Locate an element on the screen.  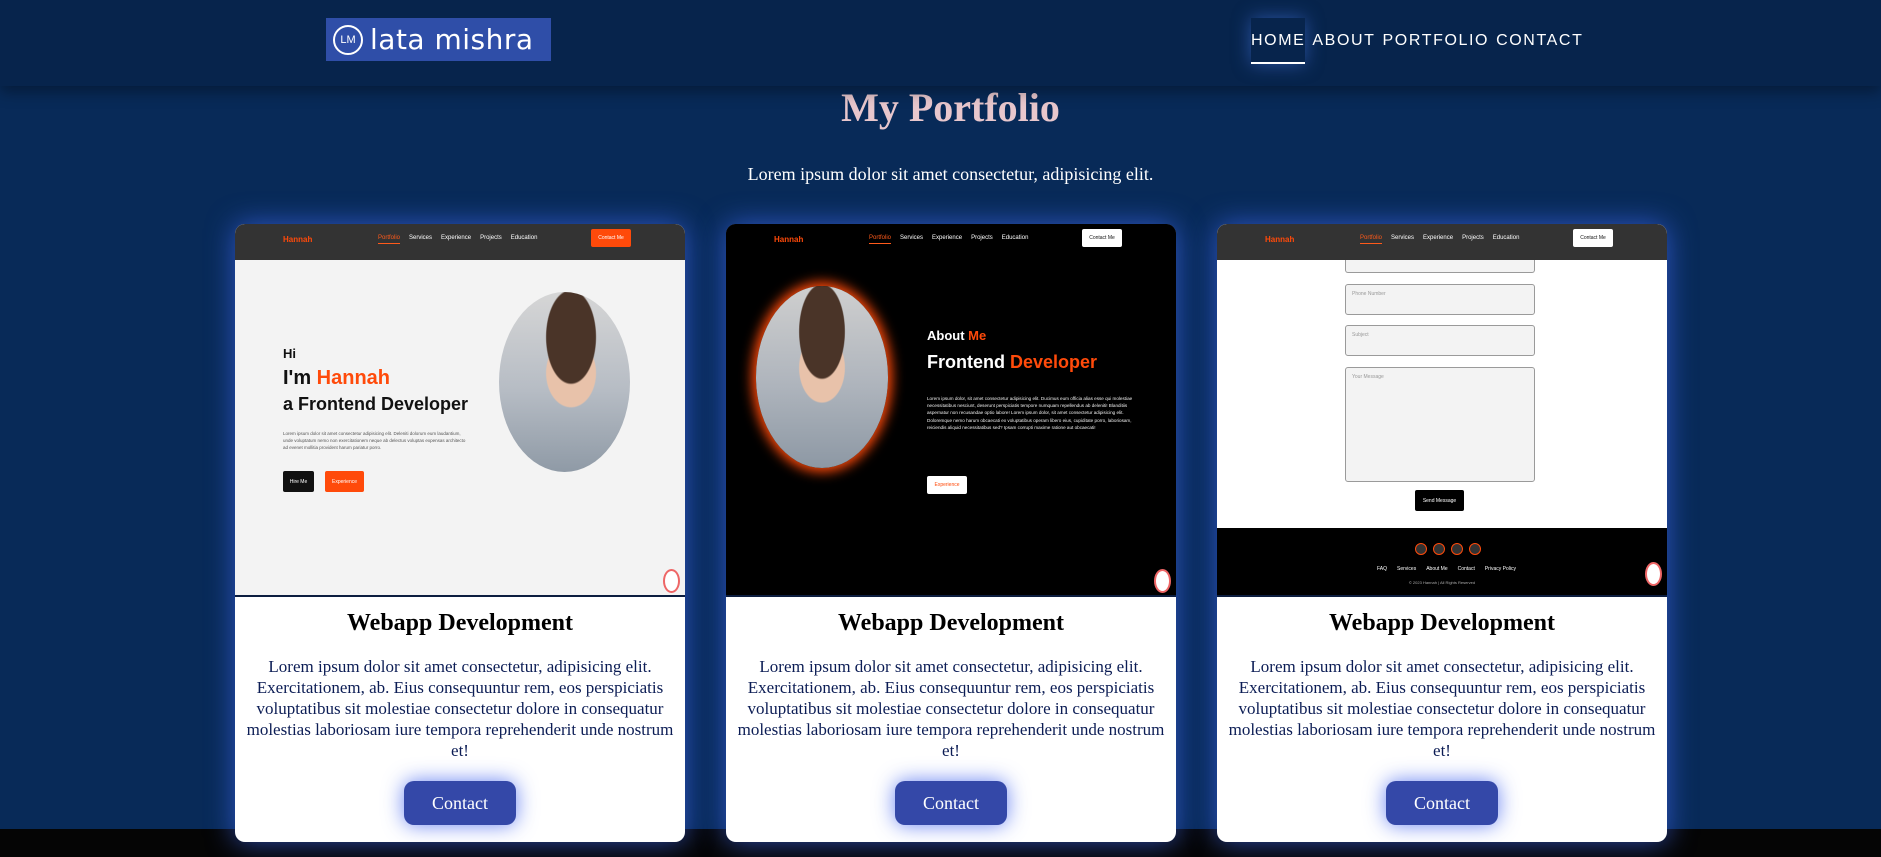
preview-heading: I'm Hannah is located at coordinates (336, 378).